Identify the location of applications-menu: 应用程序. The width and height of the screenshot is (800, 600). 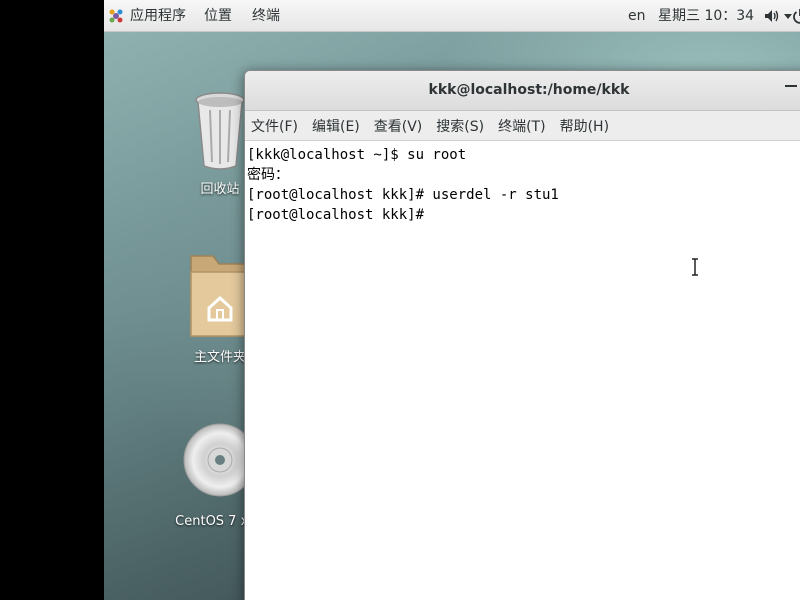
(147, 16).